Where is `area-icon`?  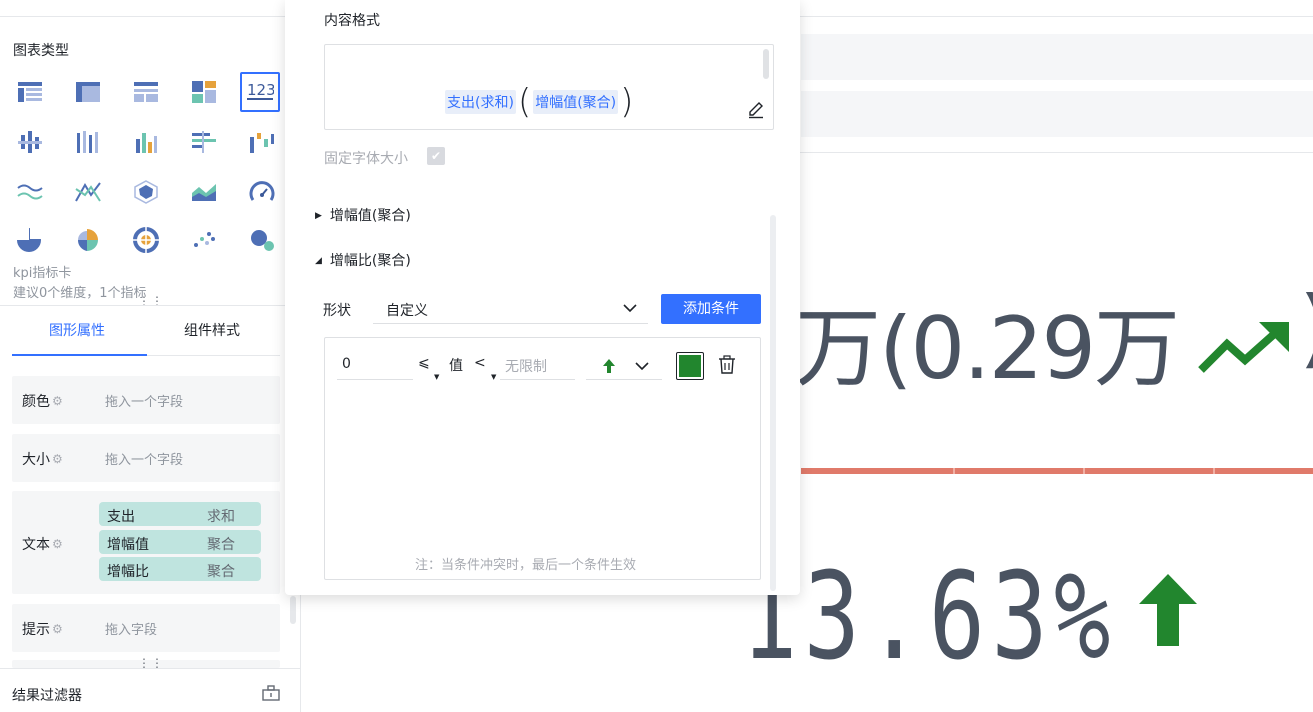
area-icon is located at coordinates (204, 192).